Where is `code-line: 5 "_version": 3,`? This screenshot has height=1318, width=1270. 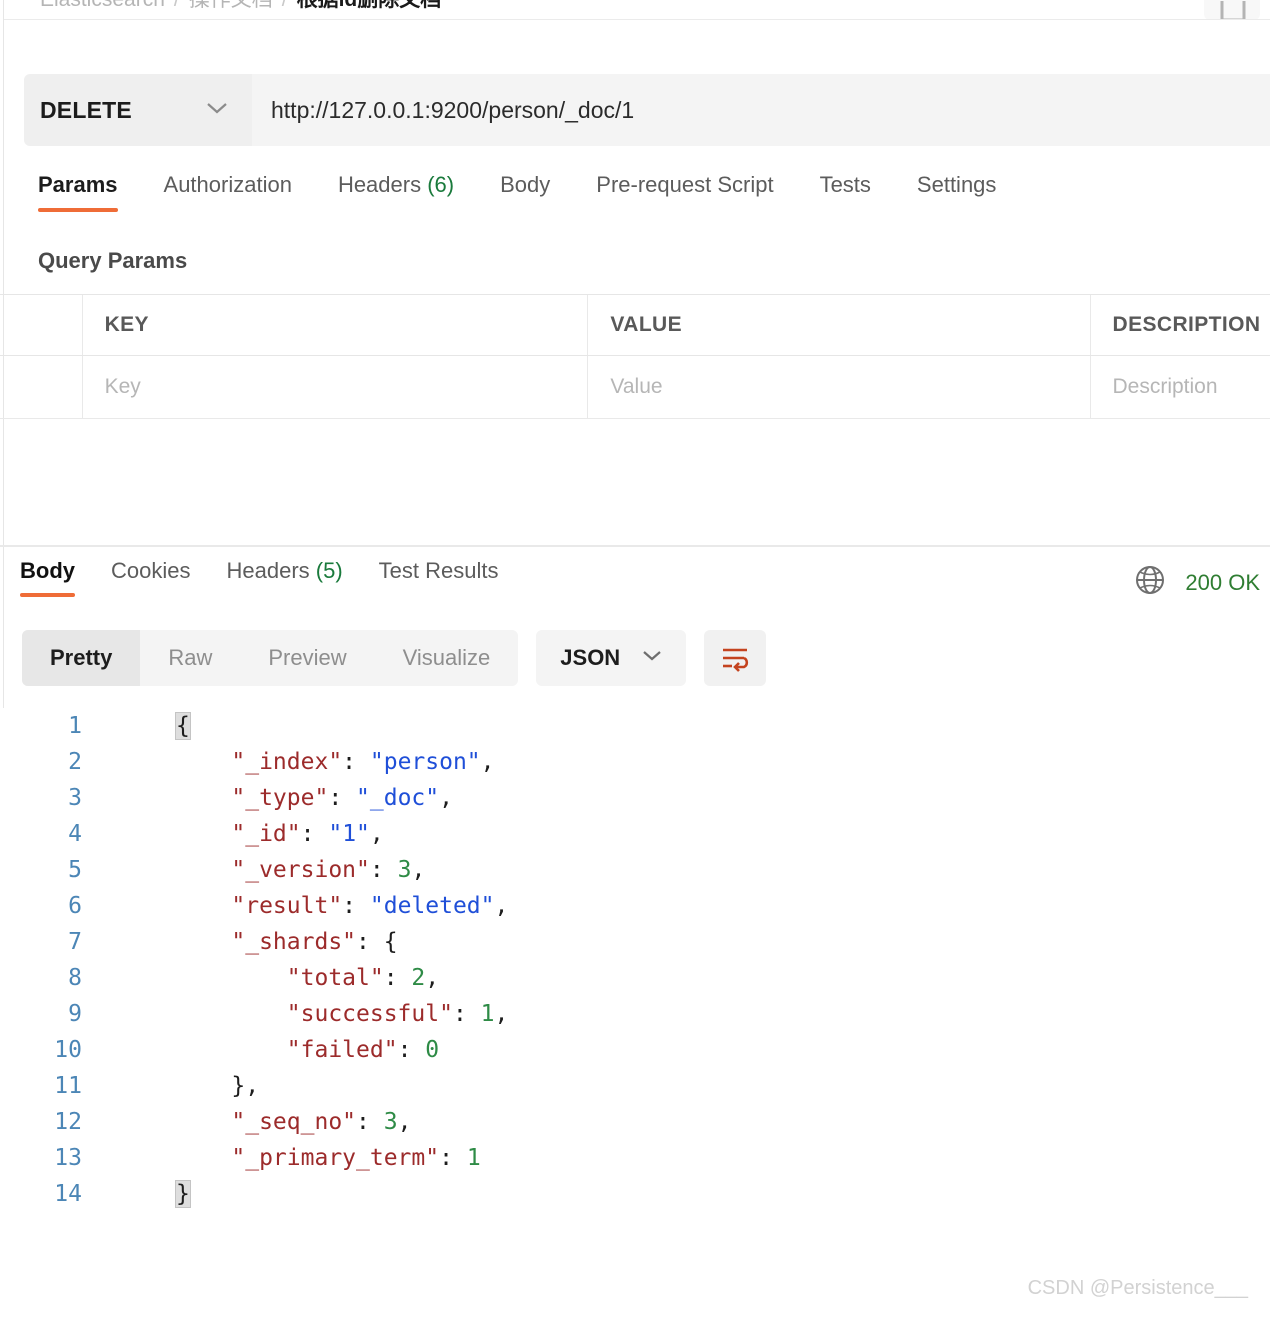
code-line: 5 "_version": 3, is located at coordinates (254, 870).